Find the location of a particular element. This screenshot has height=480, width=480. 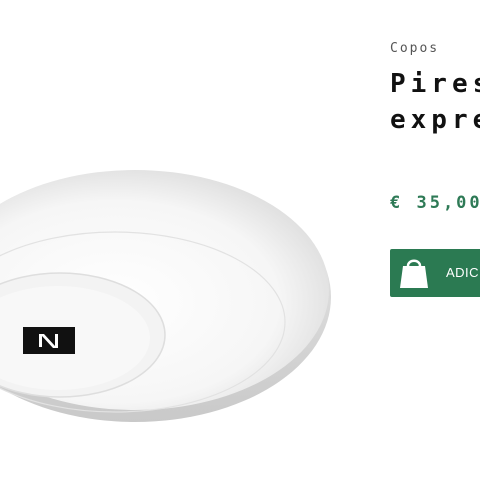

add-to-cart-label: ADICIONAR is located at coordinates (463, 272).